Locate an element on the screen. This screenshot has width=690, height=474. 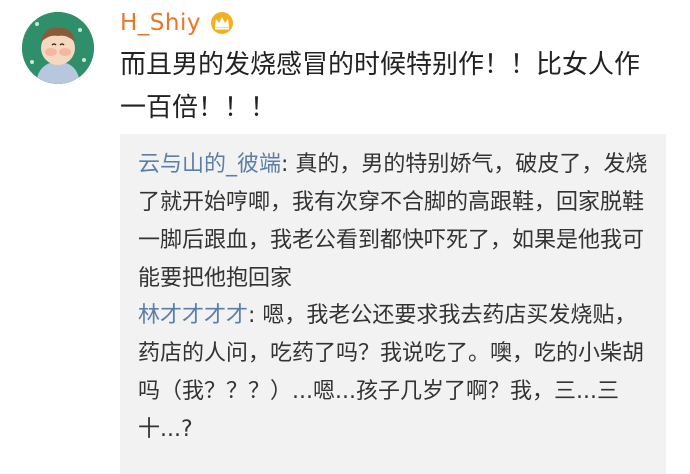
reply-user: 云与山的_彼端 is located at coordinates (209, 164).